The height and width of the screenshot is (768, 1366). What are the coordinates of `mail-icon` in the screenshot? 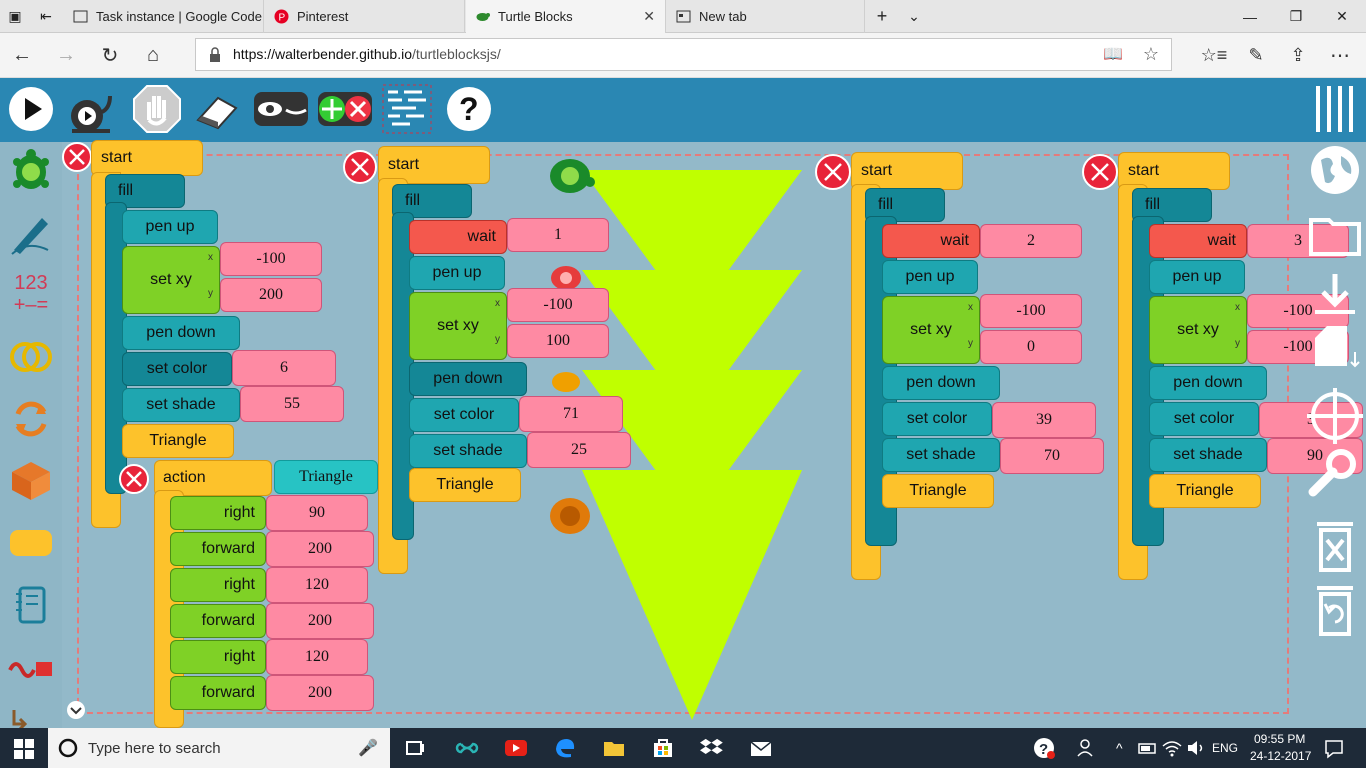 It's located at (761, 748).